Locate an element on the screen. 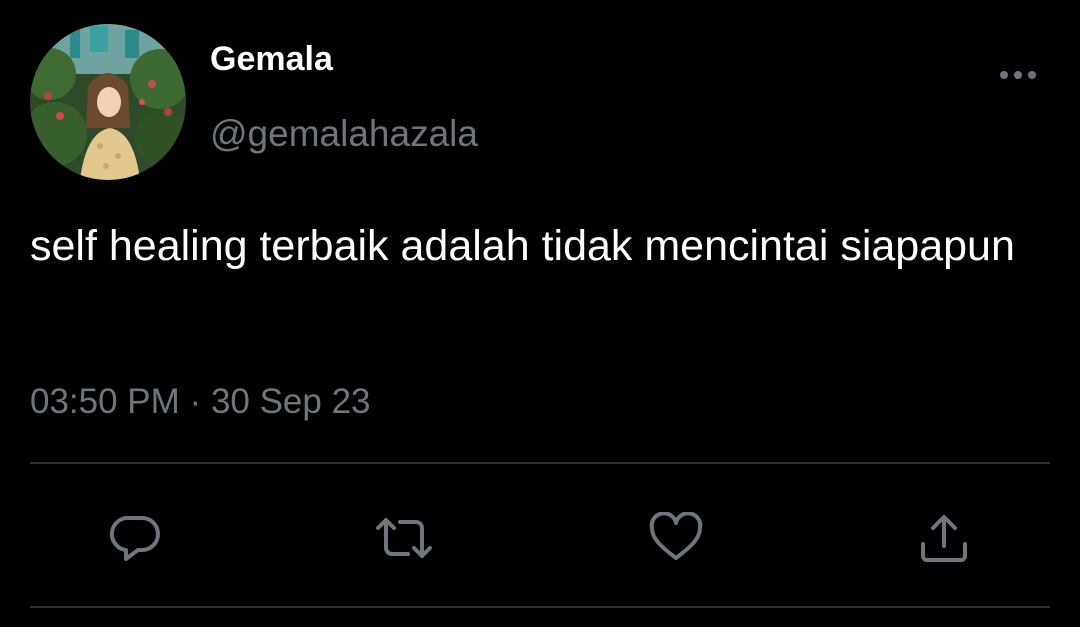  reply-button is located at coordinates (136, 538).